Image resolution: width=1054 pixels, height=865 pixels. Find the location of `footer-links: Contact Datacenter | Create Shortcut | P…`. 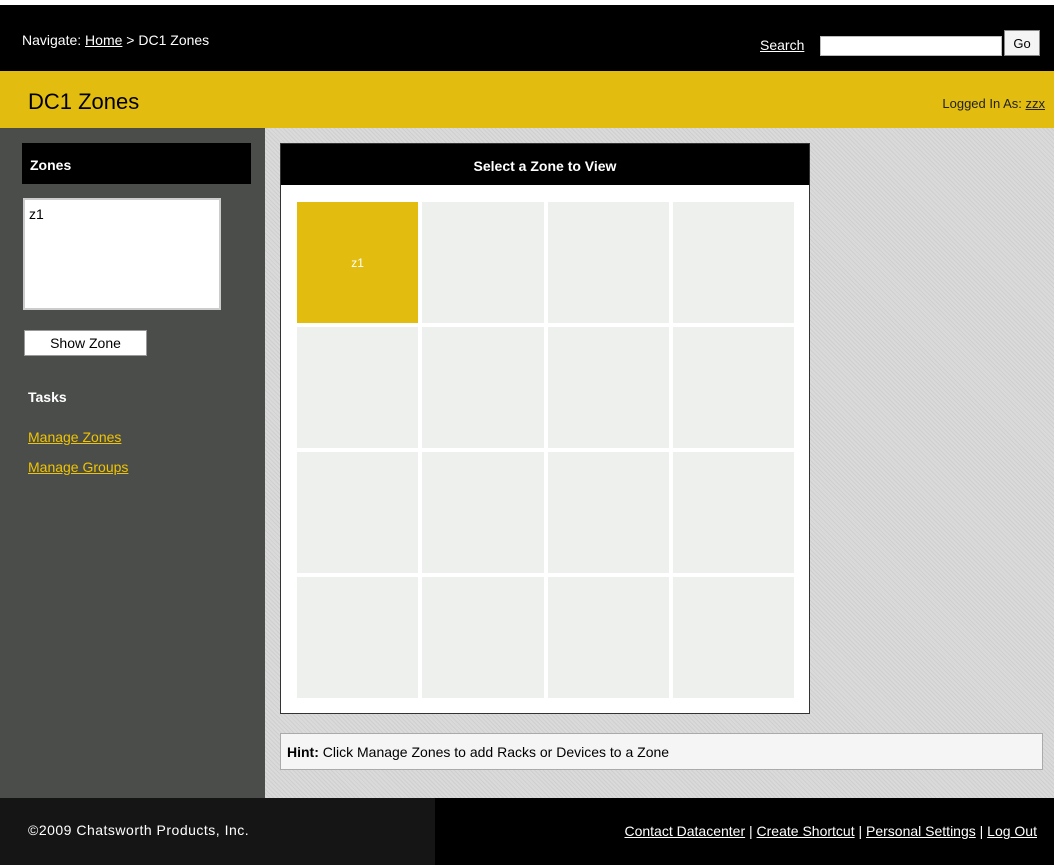

footer-links: Contact Datacenter | Create Shortcut | P… is located at coordinates (830, 831).